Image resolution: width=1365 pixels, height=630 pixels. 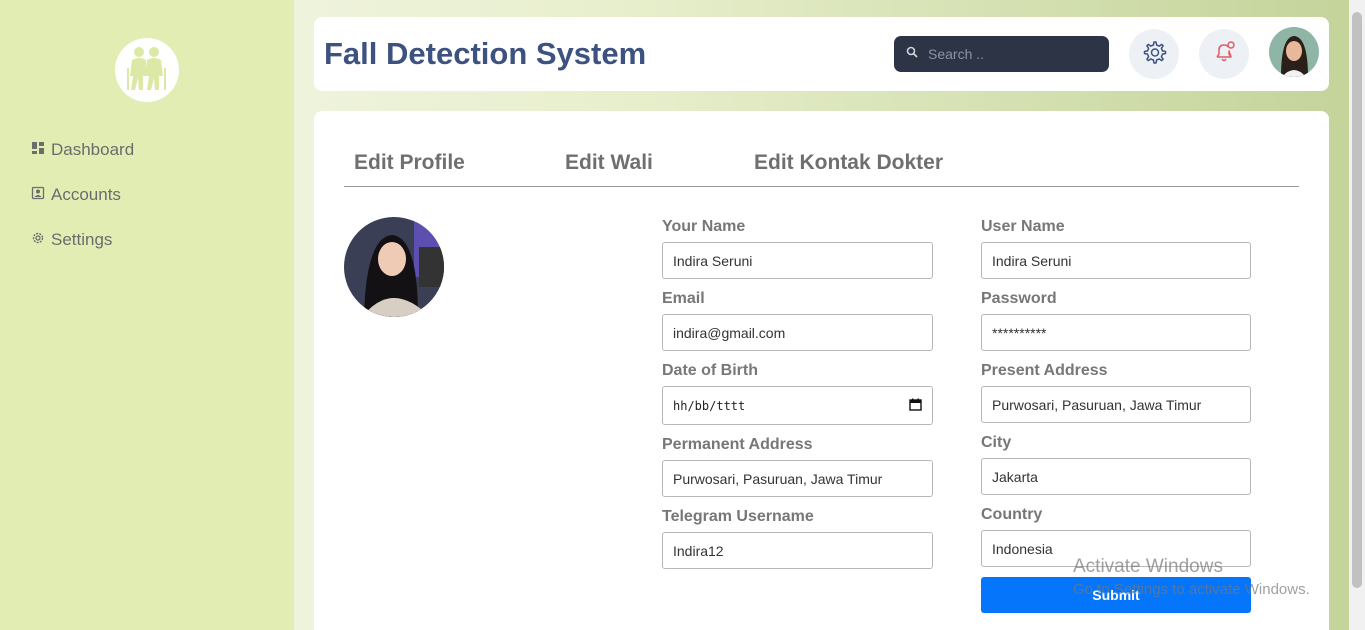 I want to click on search-bar, so click(x=1001, y=54).